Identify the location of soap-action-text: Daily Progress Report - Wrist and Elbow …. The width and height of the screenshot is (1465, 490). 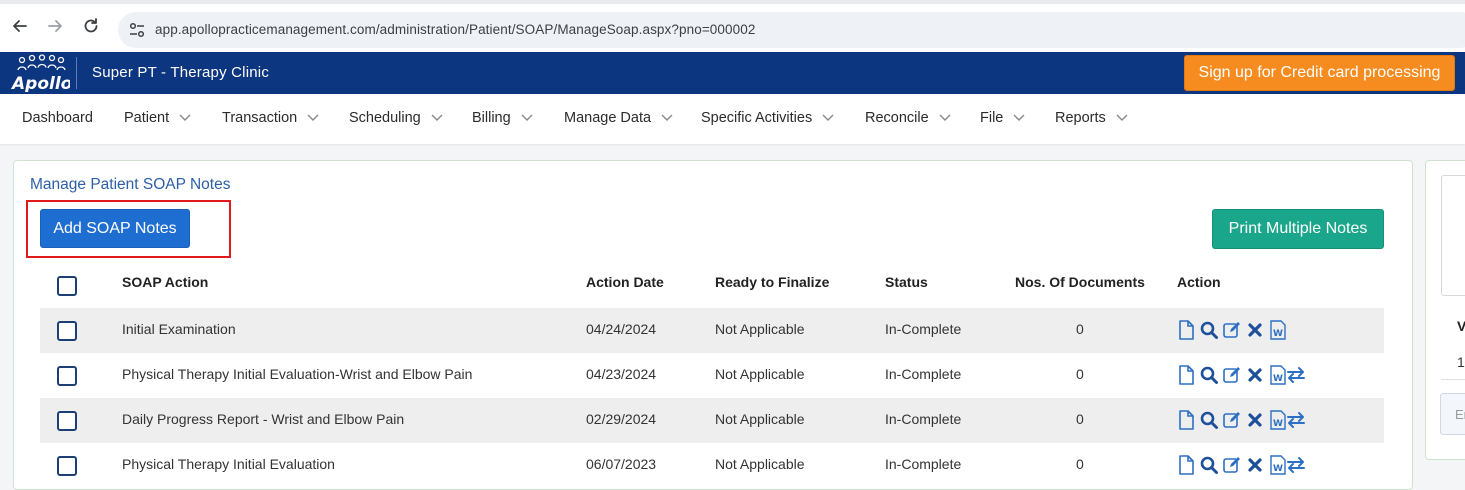
(263, 419).